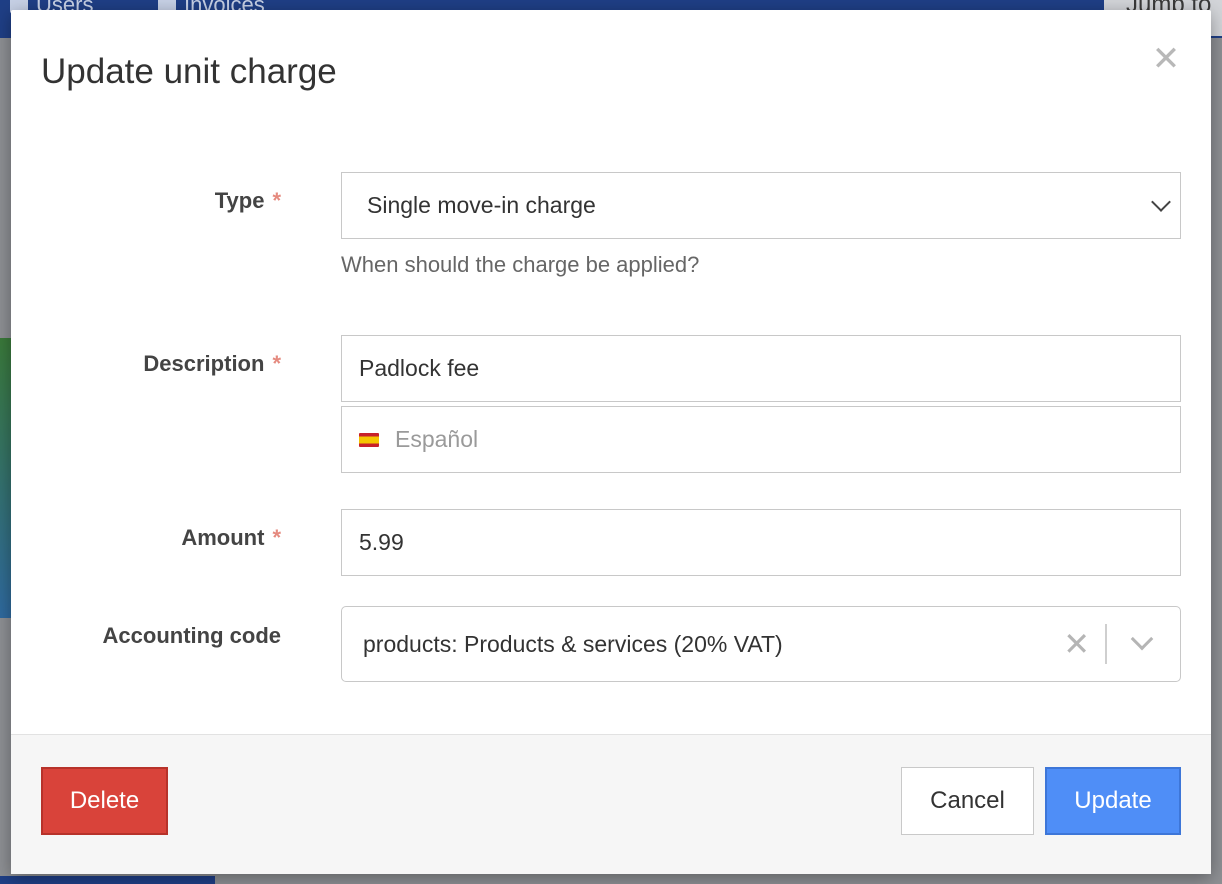  I want to click on description-spanish-input: Español, so click(761, 439).